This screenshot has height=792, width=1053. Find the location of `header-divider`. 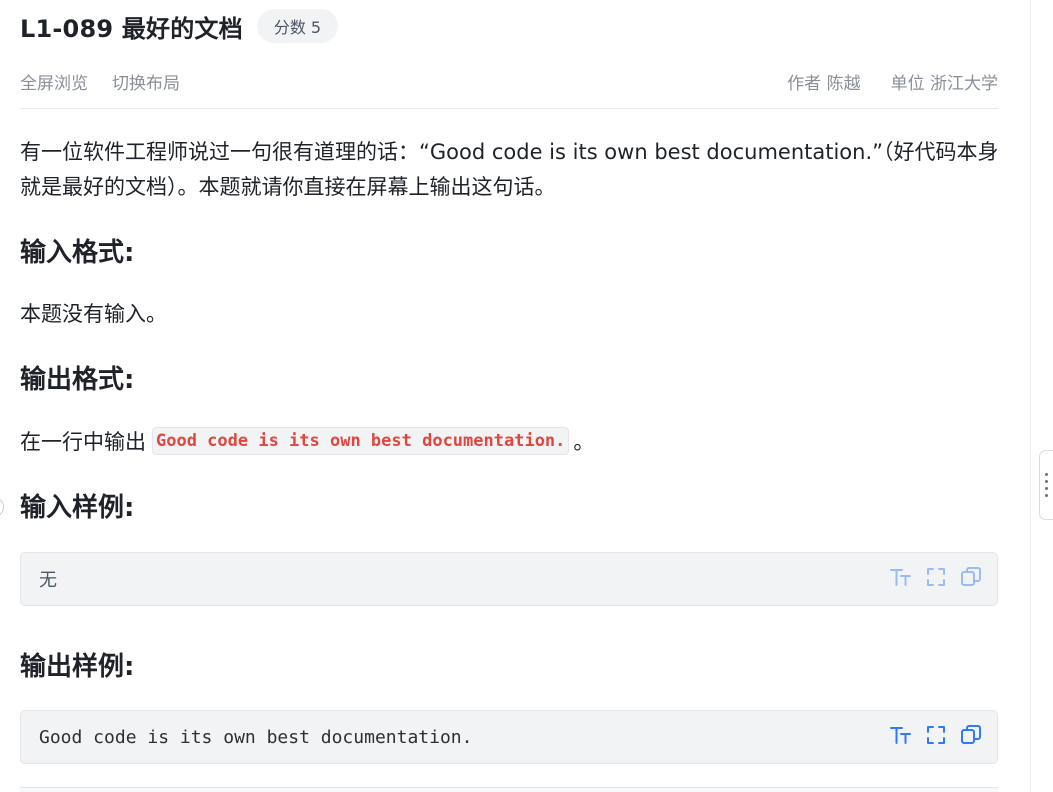

header-divider is located at coordinates (509, 108).